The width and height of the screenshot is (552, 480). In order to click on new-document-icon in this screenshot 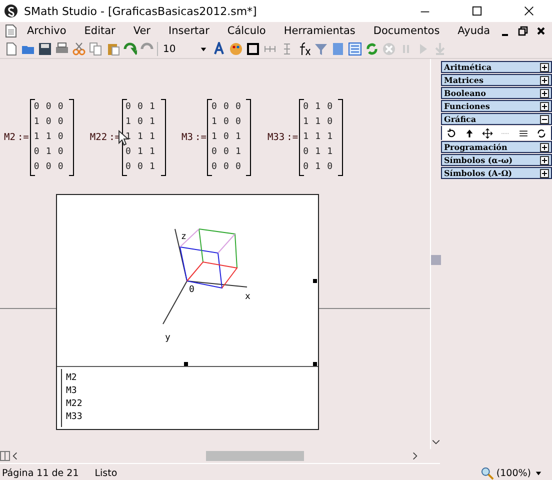, I will do `click(11, 49)`.